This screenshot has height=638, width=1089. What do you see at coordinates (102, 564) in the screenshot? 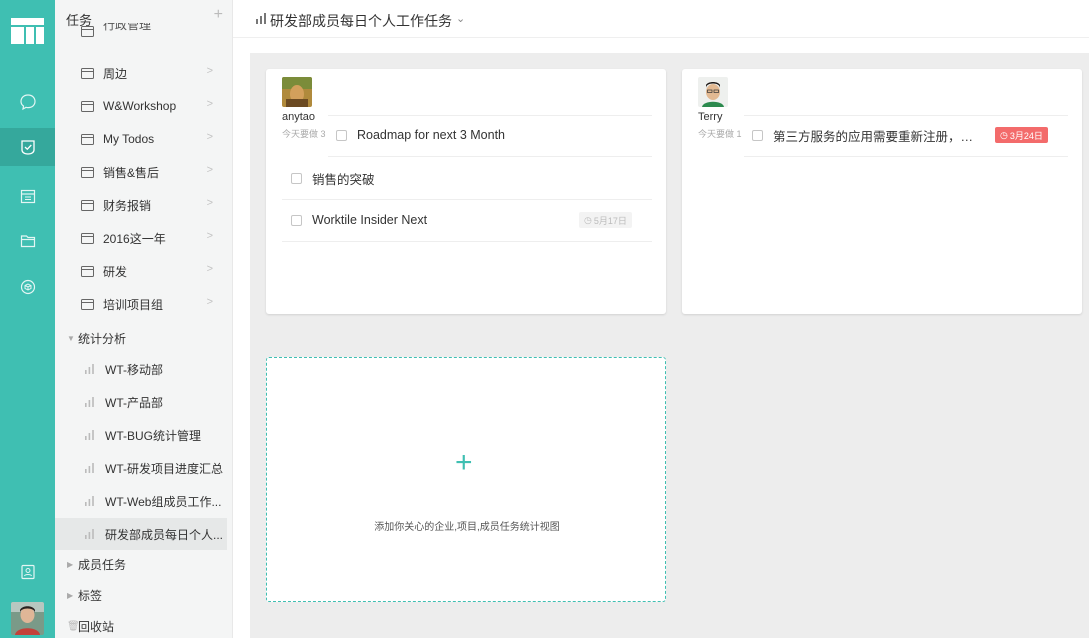
I see `nav-group-label: 成员任务` at bounding box center [102, 564].